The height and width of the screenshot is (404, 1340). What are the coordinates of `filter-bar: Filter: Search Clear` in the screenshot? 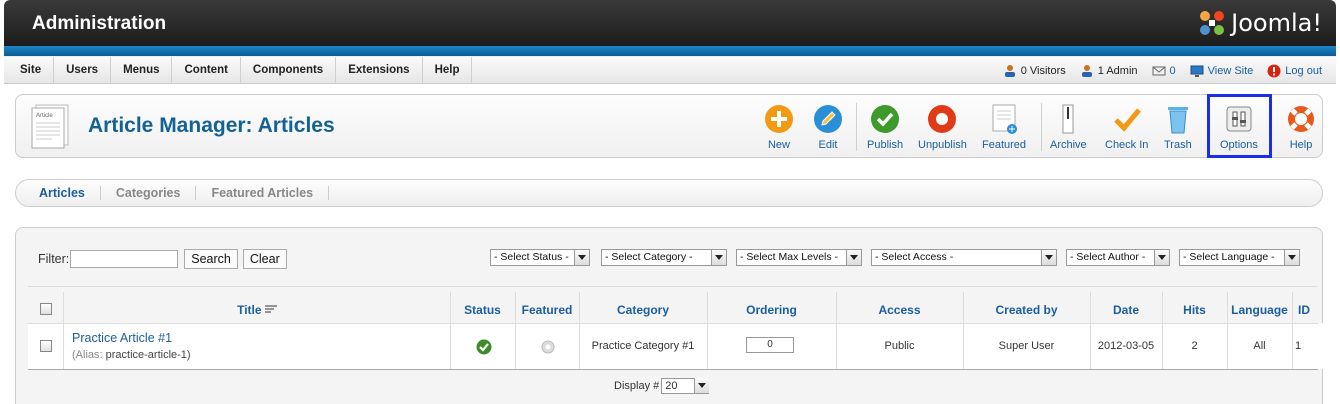 It's located at (162, 259).